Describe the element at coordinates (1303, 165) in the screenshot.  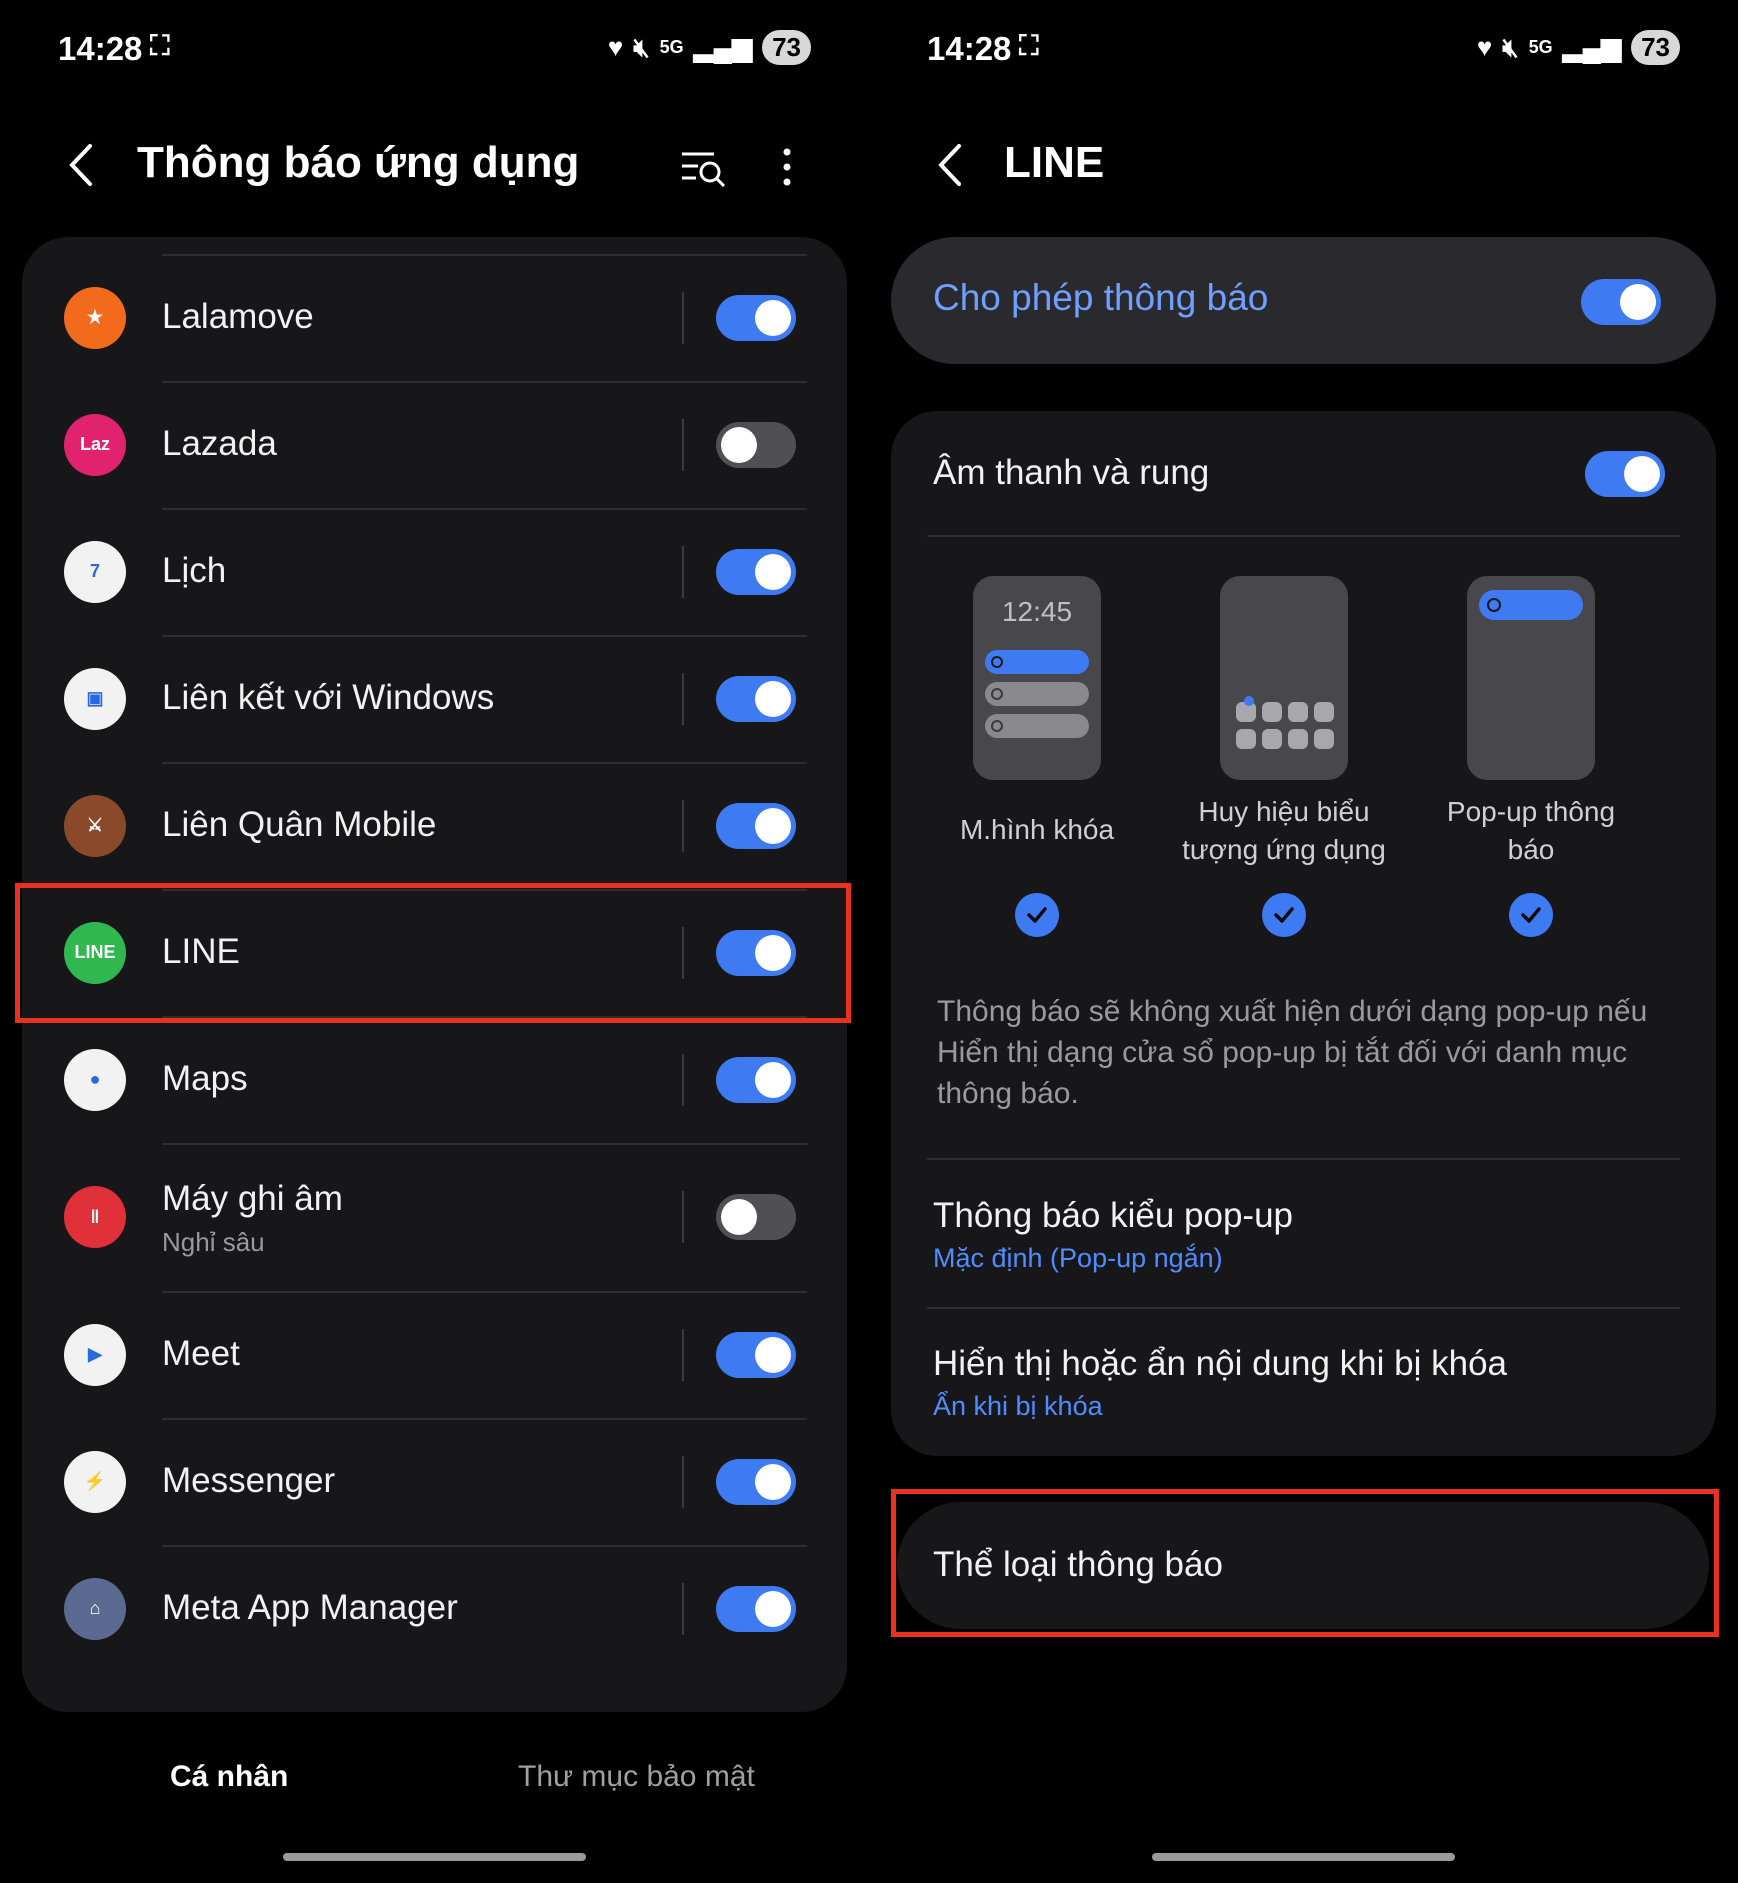
I see `header: LINE` at that location.